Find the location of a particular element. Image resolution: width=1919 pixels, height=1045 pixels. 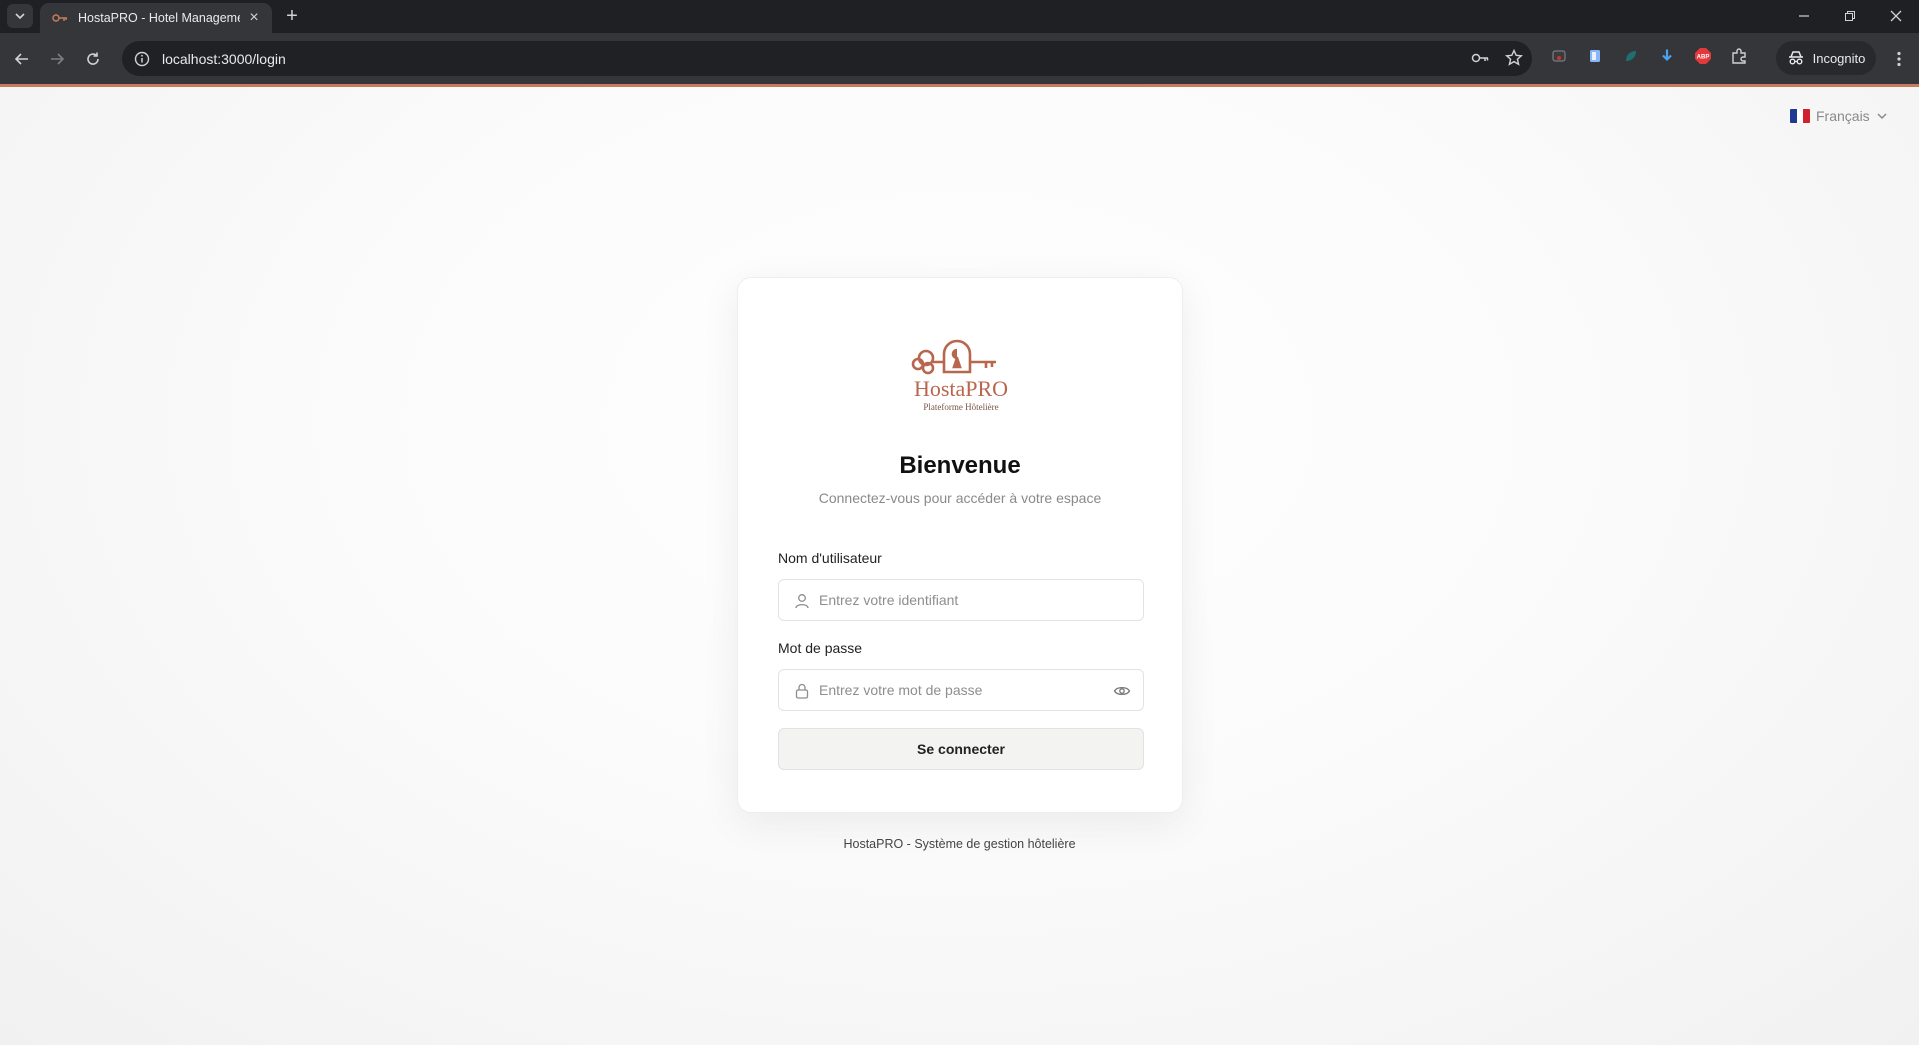

close-tab-icon: × is located at coordinates (254, 18).